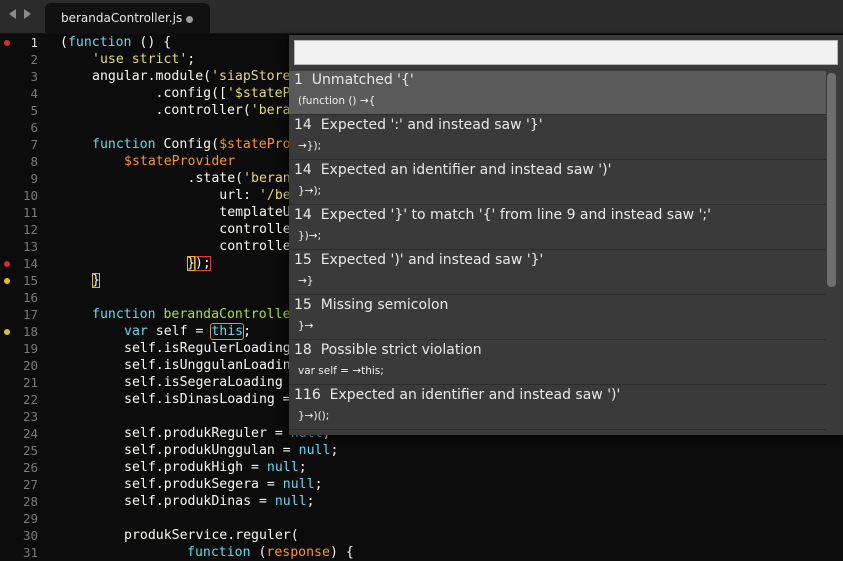 Image resolution: width=843 pixels, height=561 pixels. I want to click on nav-forward-icon, so click(27, 14).